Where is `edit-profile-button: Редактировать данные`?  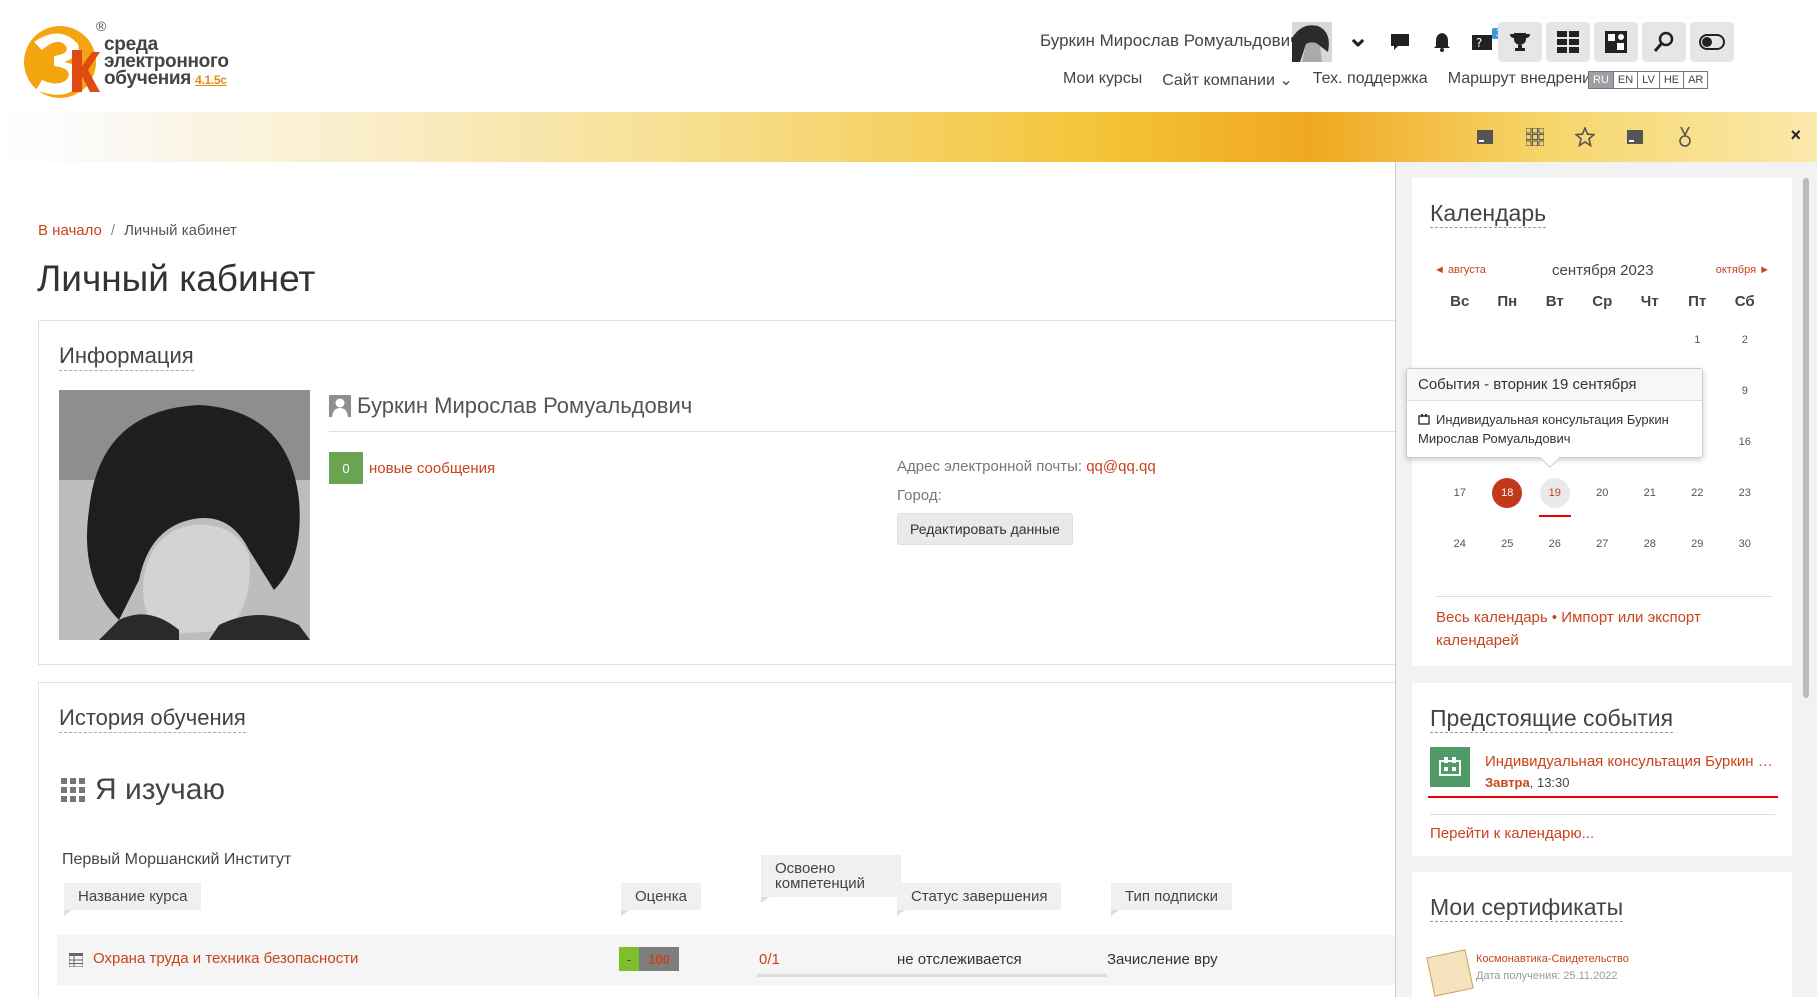
edit-profile-button: Редактировать данные is located at coordinates (985, 529).